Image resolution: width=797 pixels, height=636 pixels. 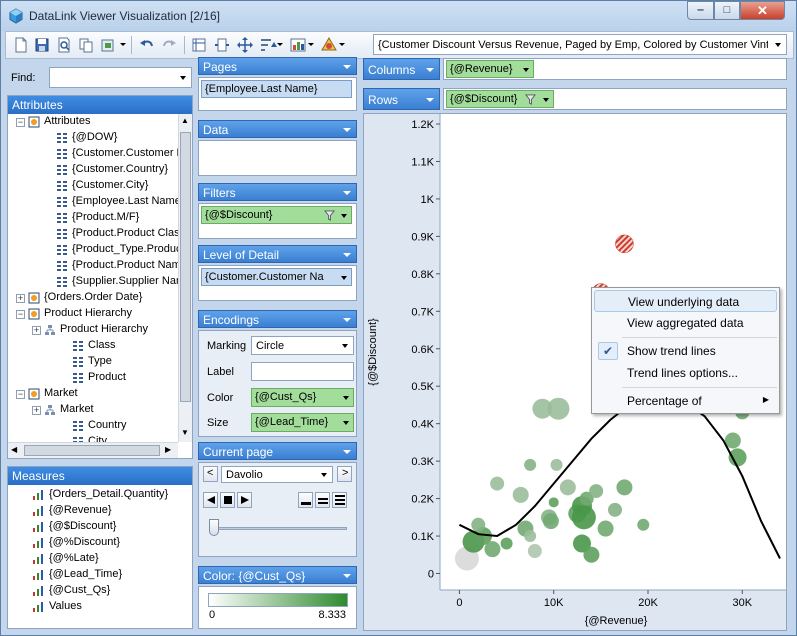 What do you see at coordinates (329, 45) in the screenshot?
I see `color-palette-icon` at bounding box center [329, 45].